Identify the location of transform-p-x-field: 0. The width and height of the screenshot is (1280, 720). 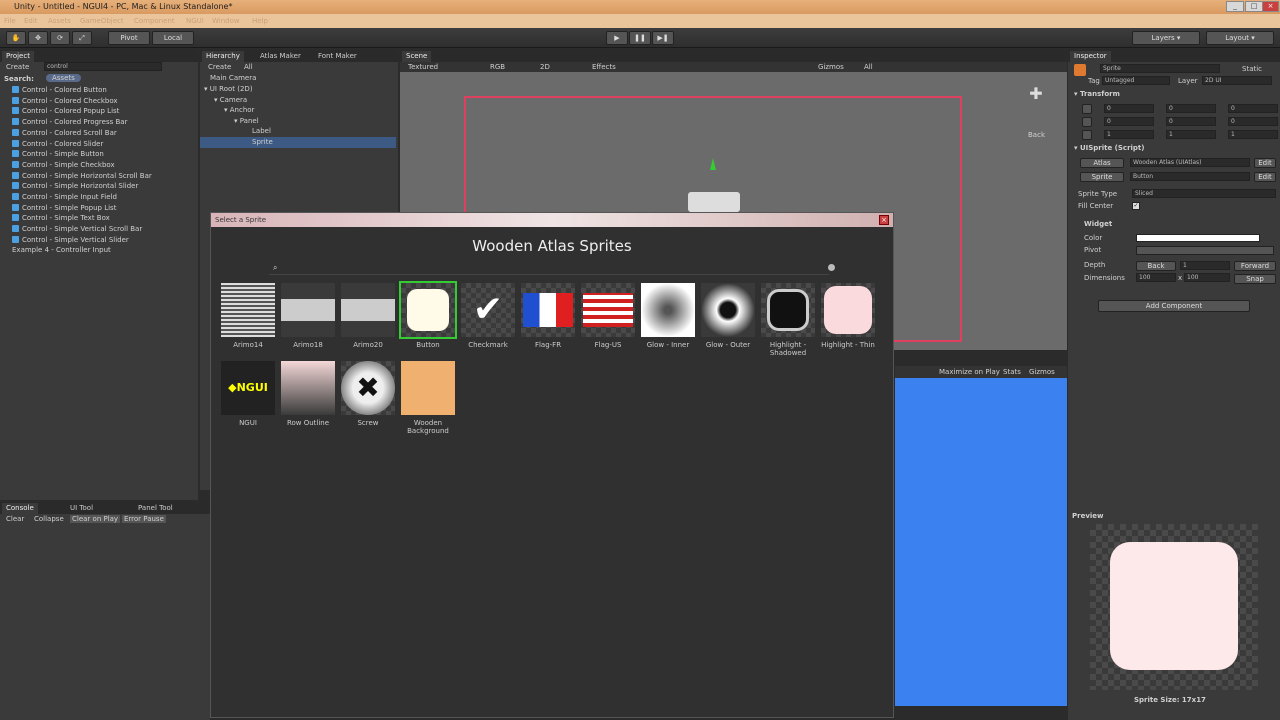
(1129, 108).